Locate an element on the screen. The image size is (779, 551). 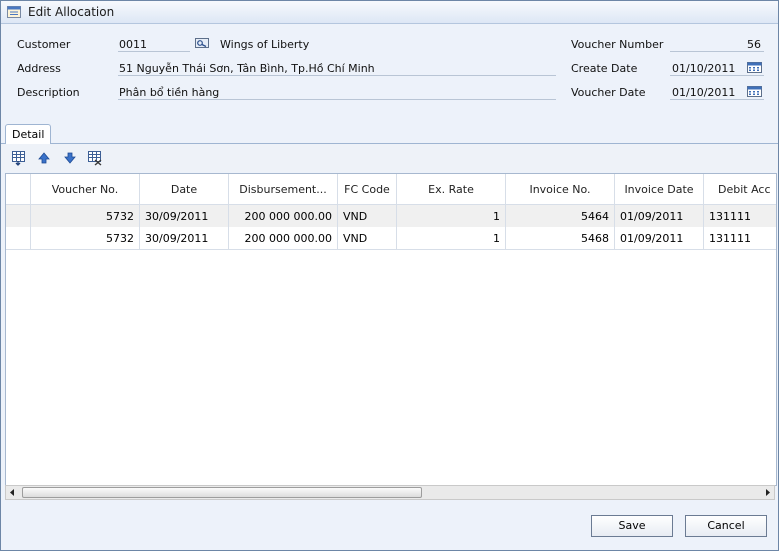
customer-code-field: 0011 is located at coordinates (133, 44).